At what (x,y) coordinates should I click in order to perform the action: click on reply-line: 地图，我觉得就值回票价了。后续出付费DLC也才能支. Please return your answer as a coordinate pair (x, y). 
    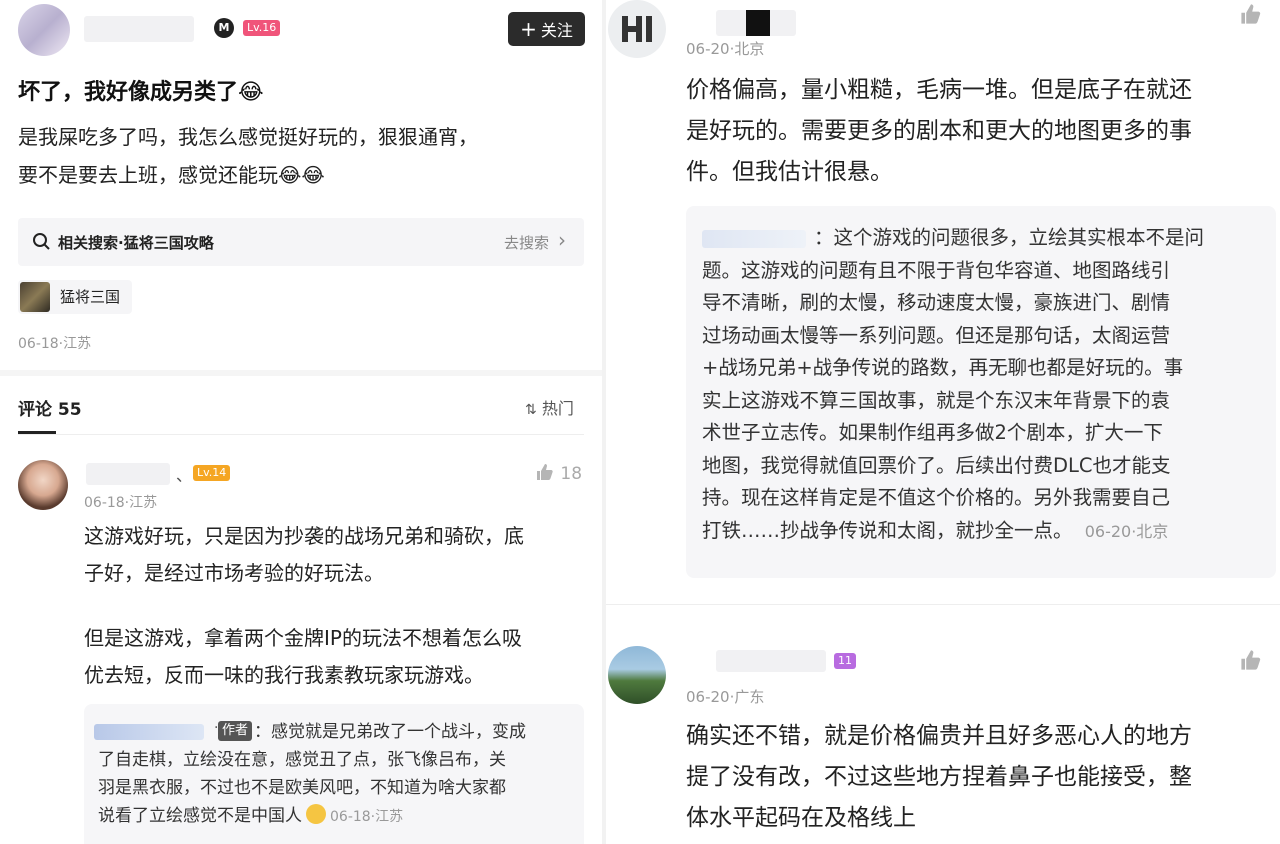
    Looking at the image, I should click on (936, 465).